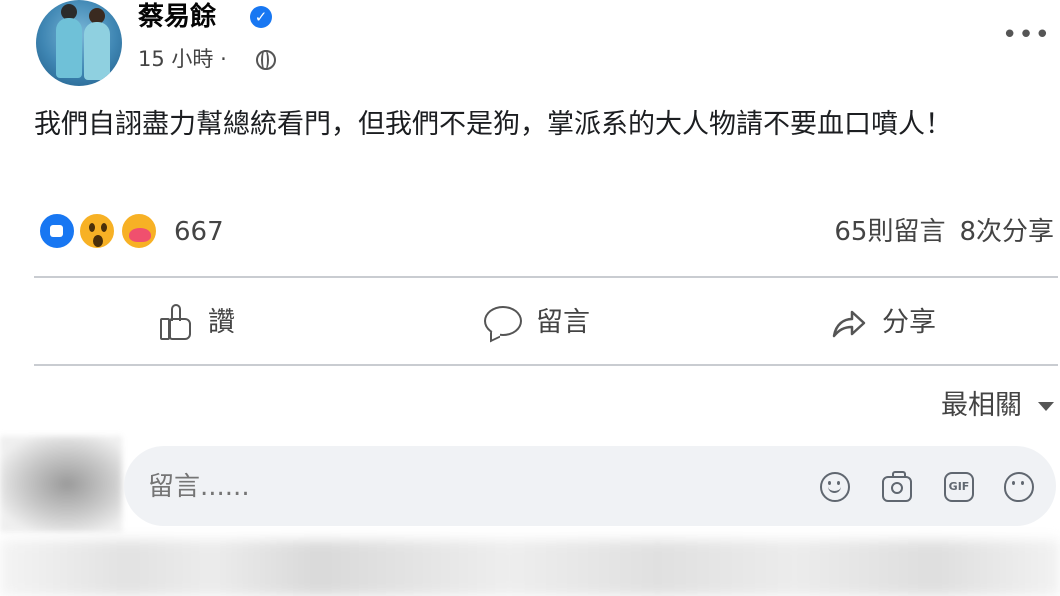  I want to click on comments-count: 65則留言, so click(889, 232).